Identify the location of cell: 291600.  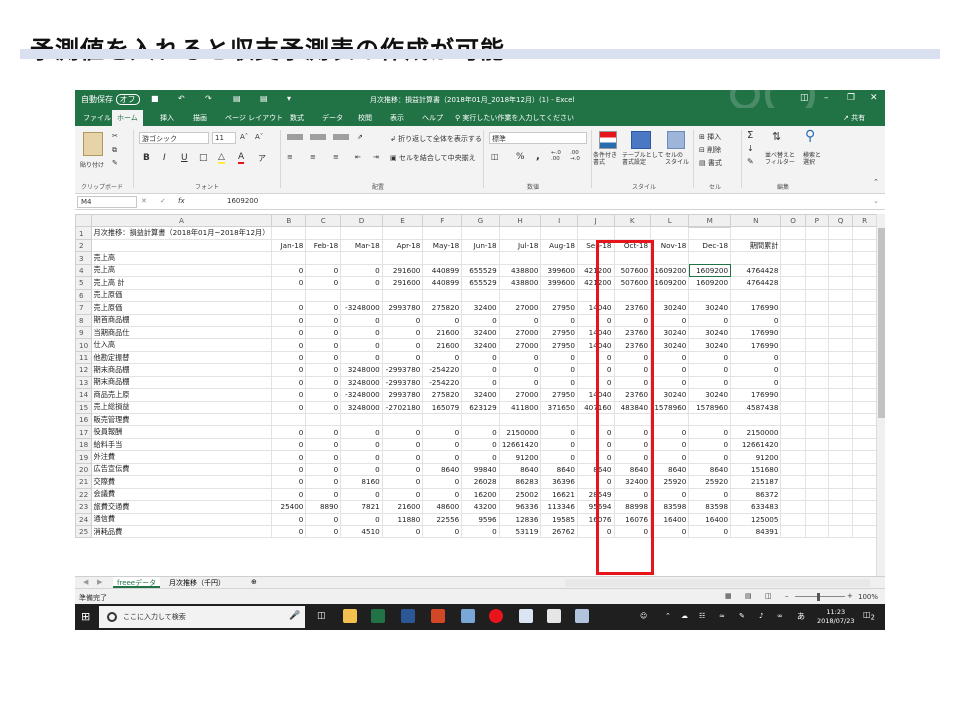
(402, 283).